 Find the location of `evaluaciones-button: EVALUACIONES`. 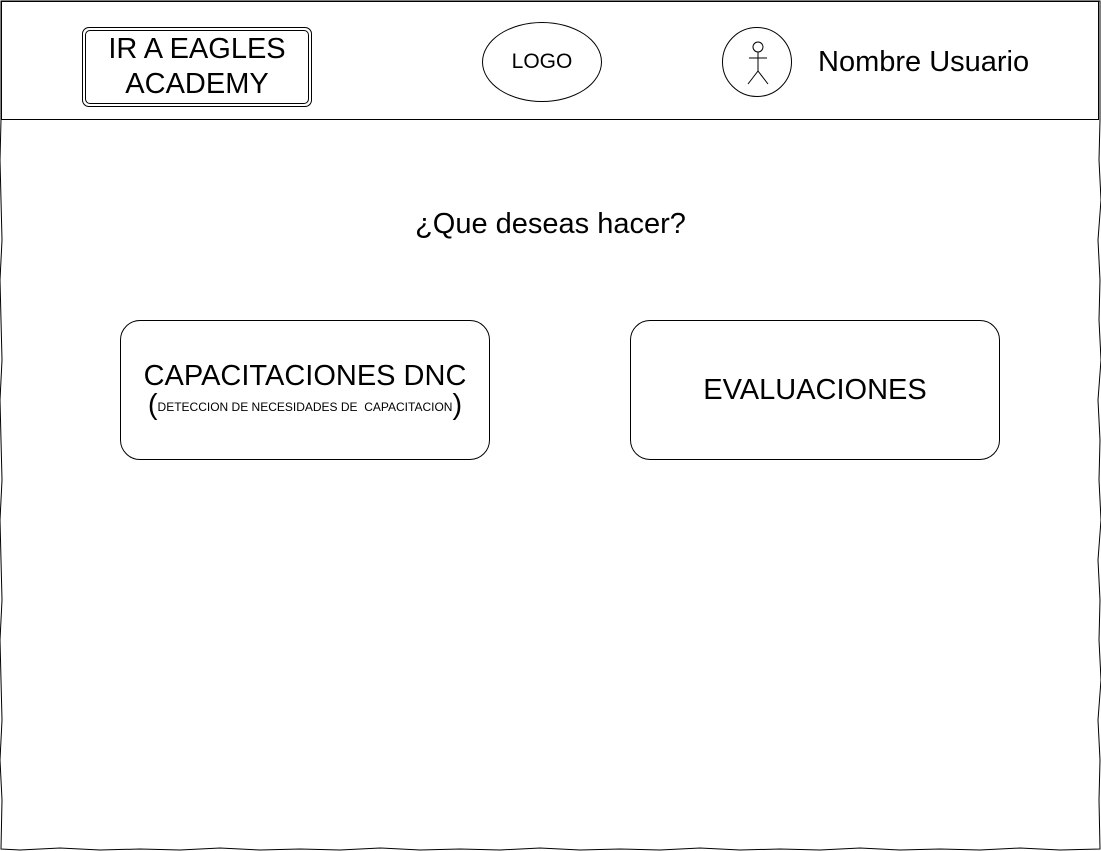

evaluaciones-button: EVALUACIONES is located at coordinates (815, 390).